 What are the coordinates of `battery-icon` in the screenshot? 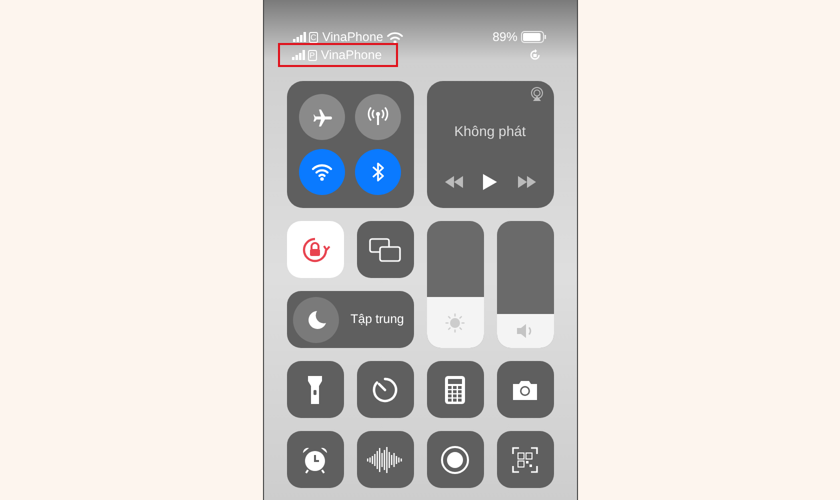 It's located at (533, 37).